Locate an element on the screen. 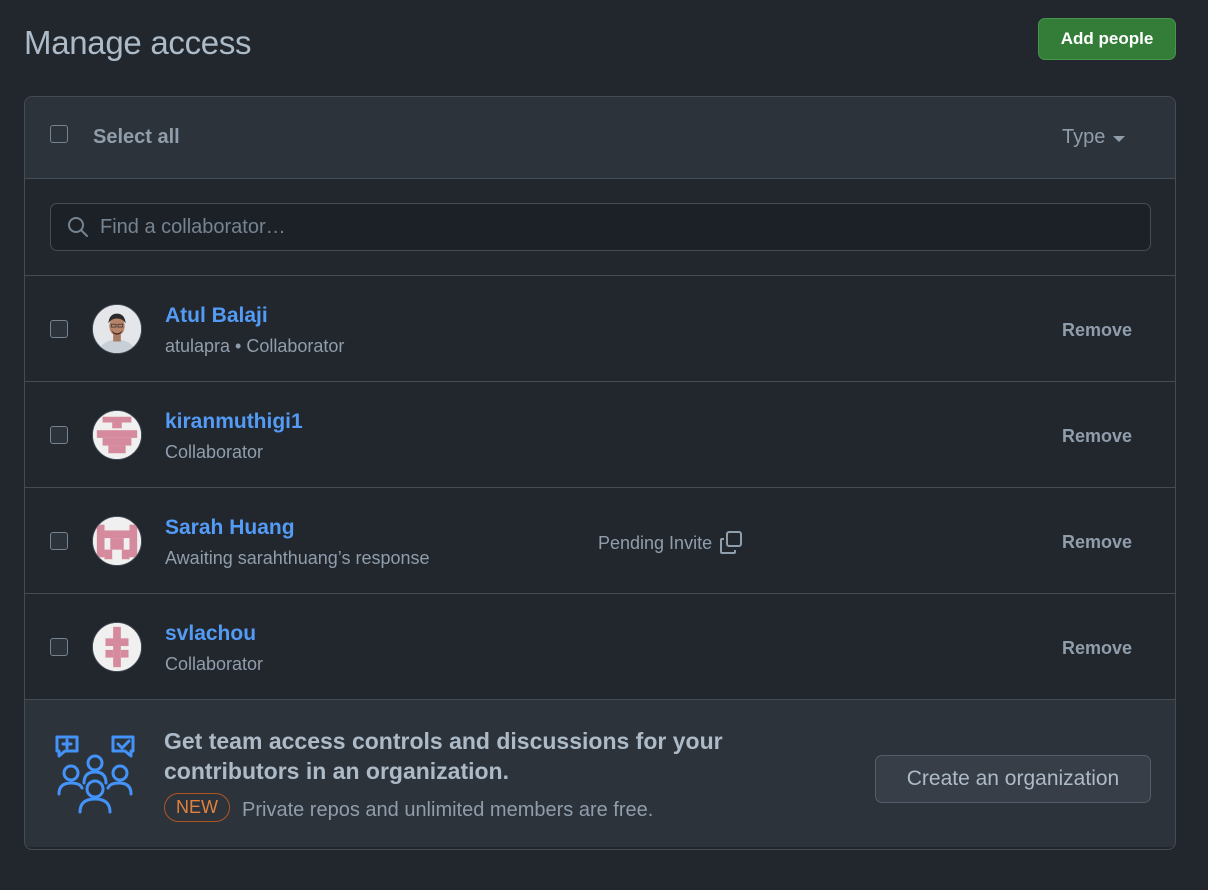 Image resolution: width=1208 pixels, height=890 pixels. member-role: atulapra • Collaborator is located at coordinates (255, 346).